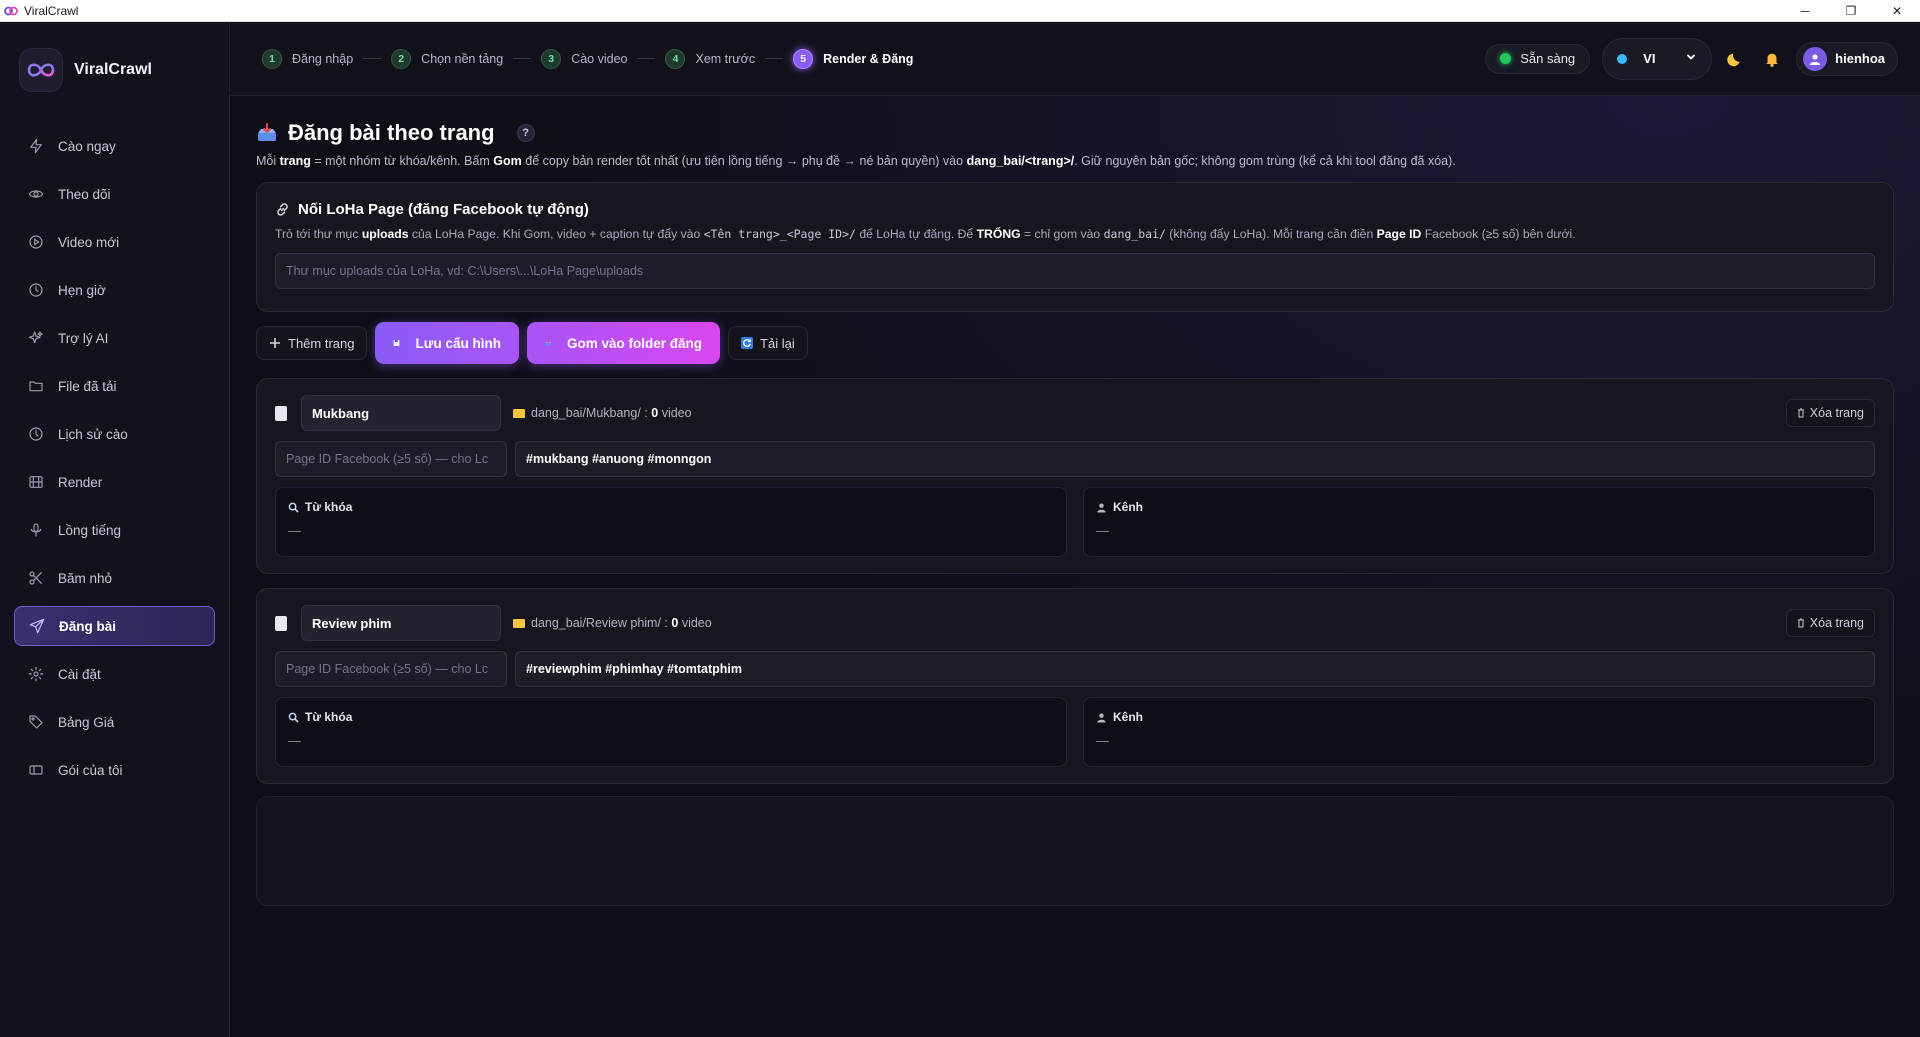 The height and width of the screenshot is (1037, 1920). Describe the element at coordinates (114, 722) in the screenshot. I see `sidebar-item-bang-gia: Bảng Giá` at that location.